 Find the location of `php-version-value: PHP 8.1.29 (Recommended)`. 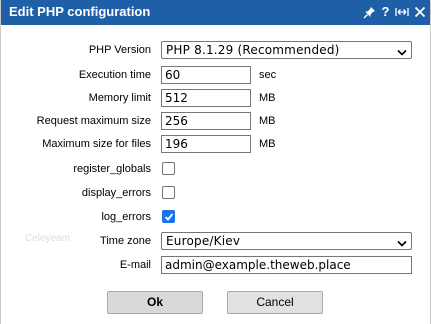

php-version-value: PHP 8.1.29 (Recommended) is located at coordinates (253, 50).